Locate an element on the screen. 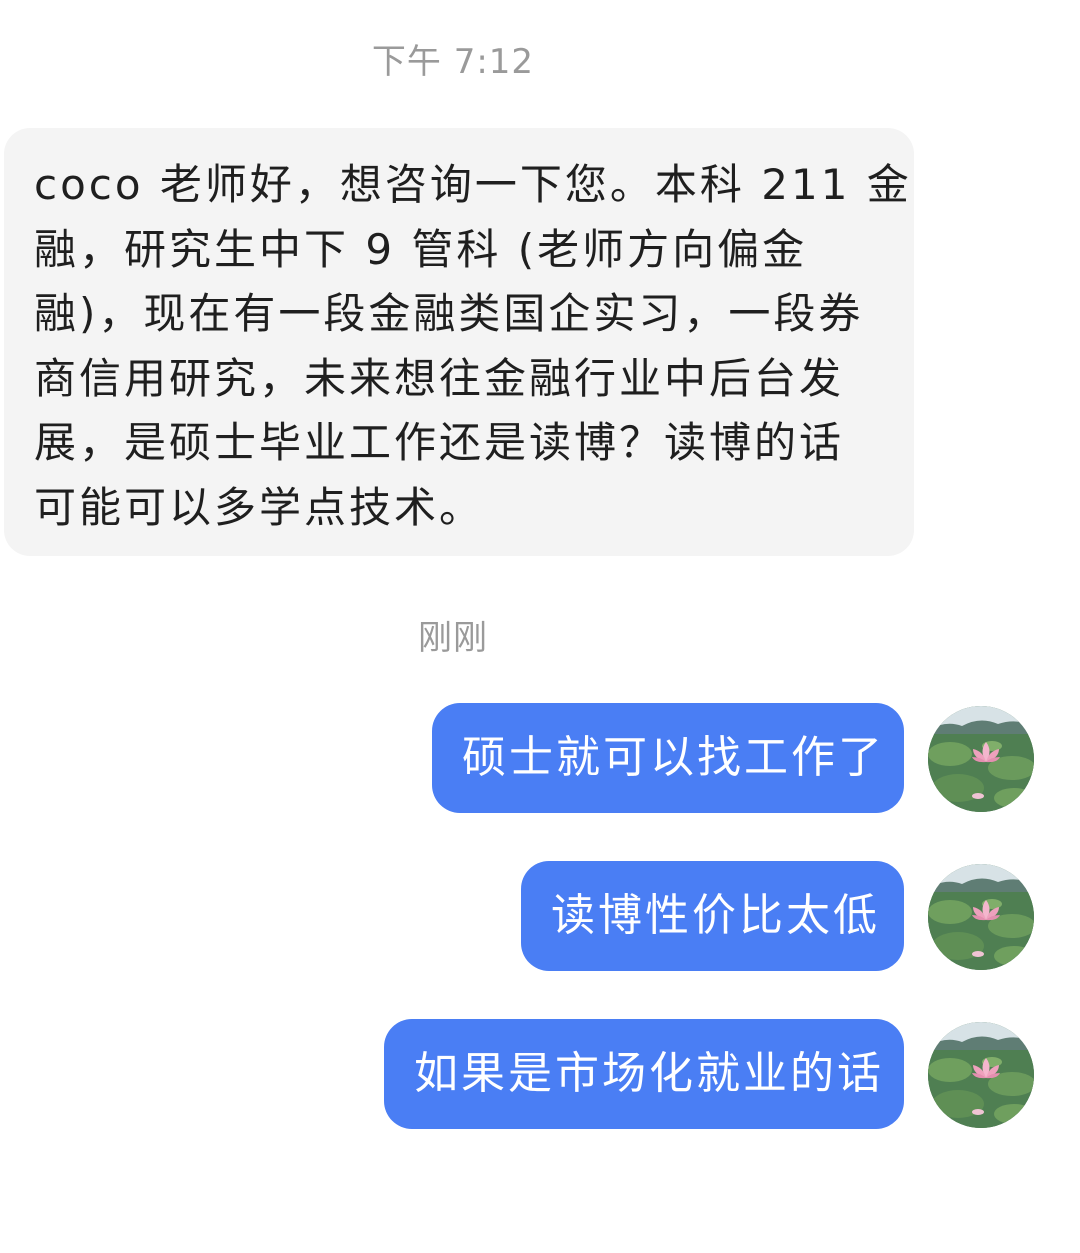  message-text-line: 融)，现在有一段金融类国企实习，一段券 is located at coordinates (449, 313).